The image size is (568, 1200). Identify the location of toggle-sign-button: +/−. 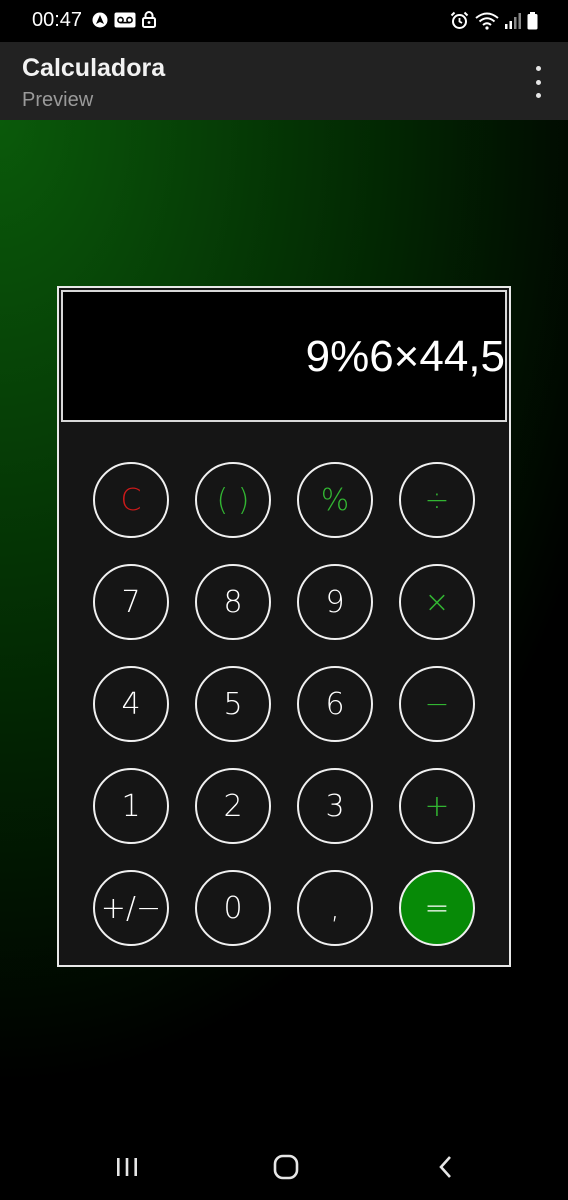
(131, 908).